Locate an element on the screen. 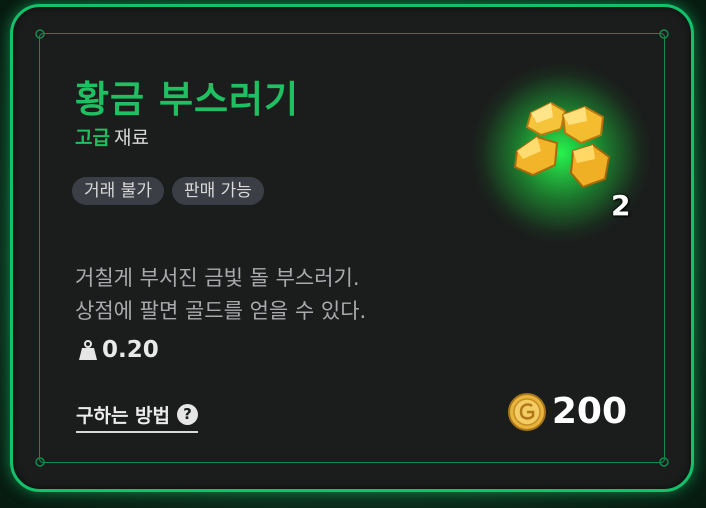 The image size is (706, 508). item-subtitle: 고급 재료 is located at coordinates (112, 136).